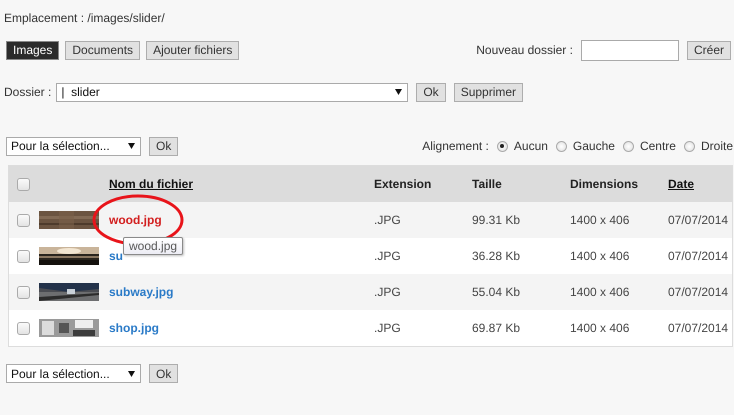 The width and height of the screenshot is (734, 415). Describe the element at coordinates (708, 50) in the screenshot. I see `create-button: Créer` at that location.